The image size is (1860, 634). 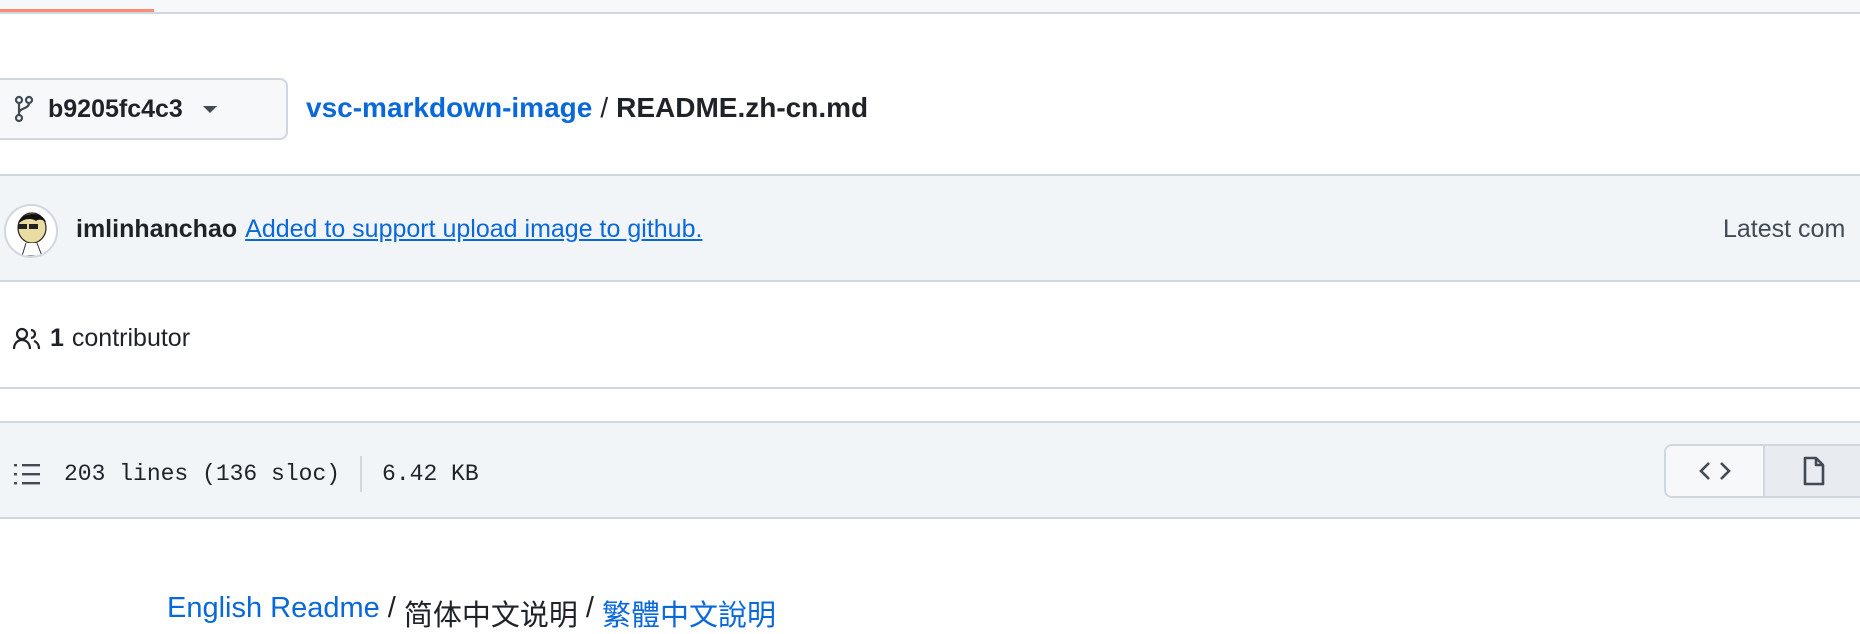 I want to click on file-size: 6.42 KB, so click(x=430, y=474).